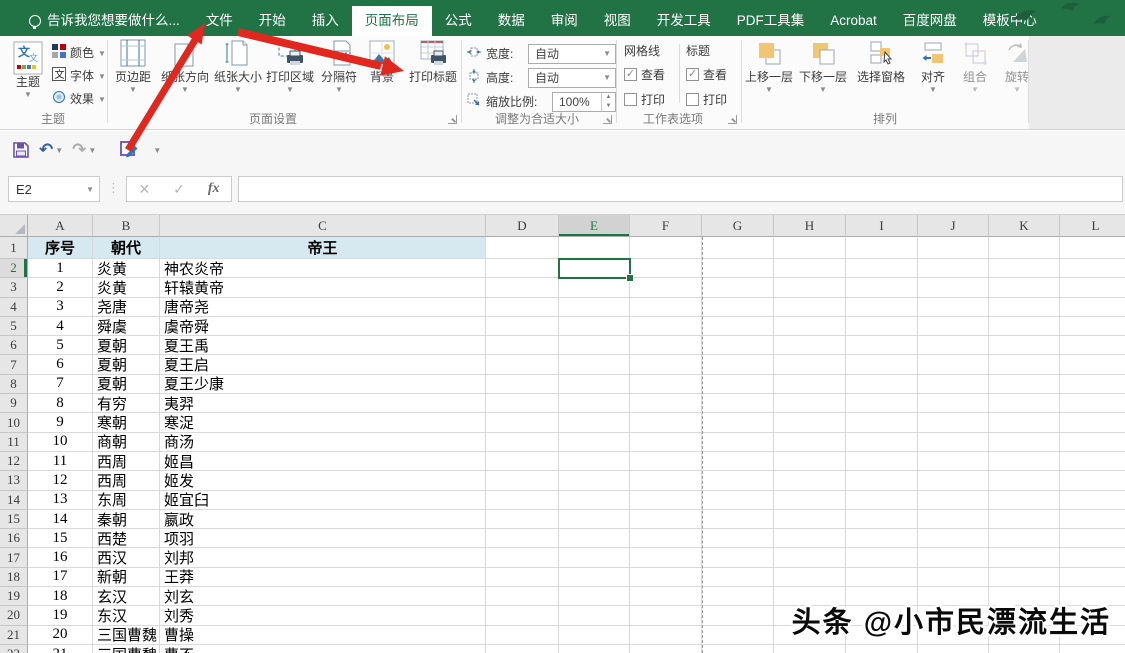 Image resolution: width=1125 pixels, height=653 pixels. What do you see at coordinates (522, 461) in the screenshot?
I see `cell-D12` at bounding box center [522, 461].